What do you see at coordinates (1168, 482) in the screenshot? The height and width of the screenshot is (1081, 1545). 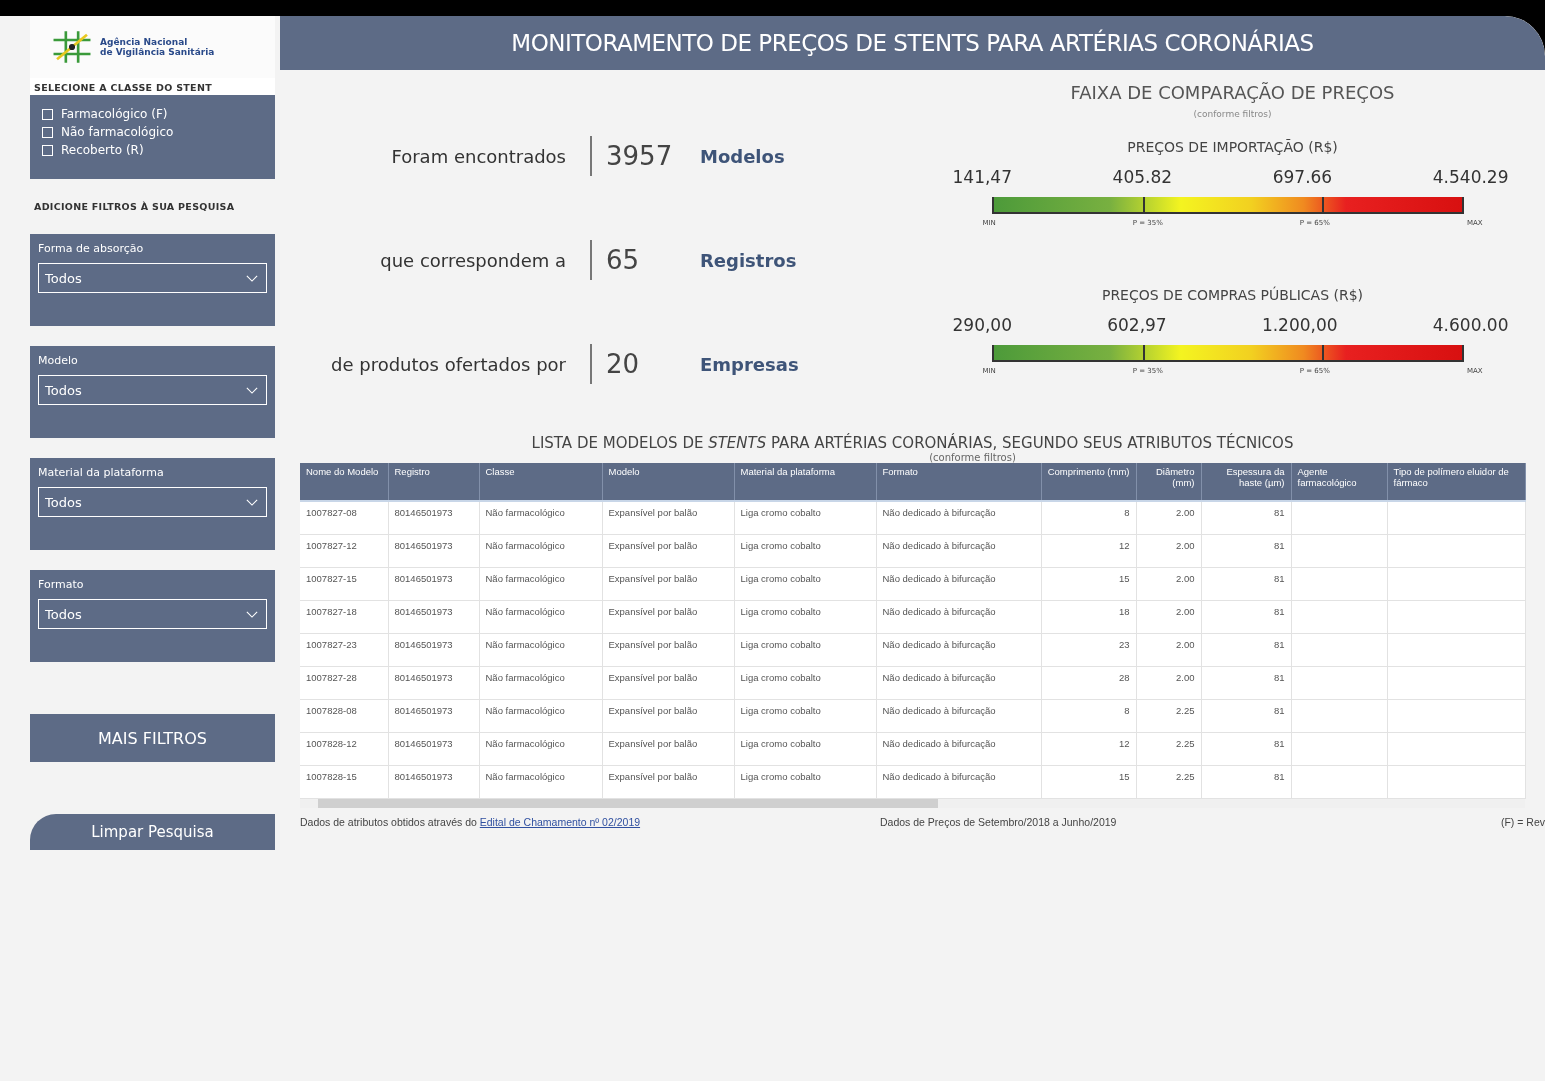 I see `column-header: Diâmetro (mm)` at bounding box center [1168, 482].